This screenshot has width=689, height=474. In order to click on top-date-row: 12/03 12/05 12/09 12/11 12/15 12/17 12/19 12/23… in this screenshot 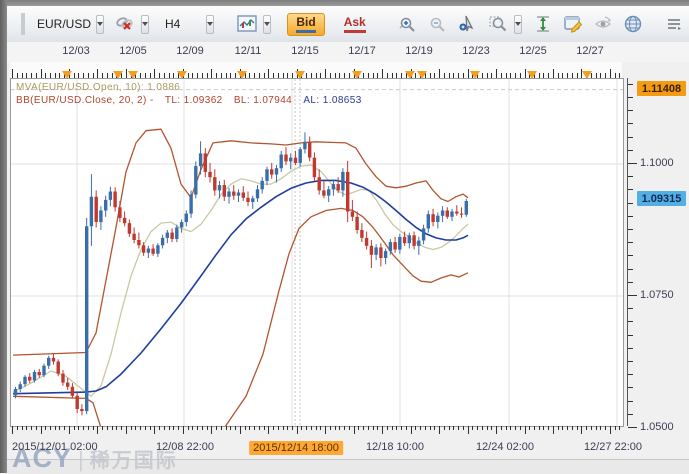, I will do `click(348, 52)`.